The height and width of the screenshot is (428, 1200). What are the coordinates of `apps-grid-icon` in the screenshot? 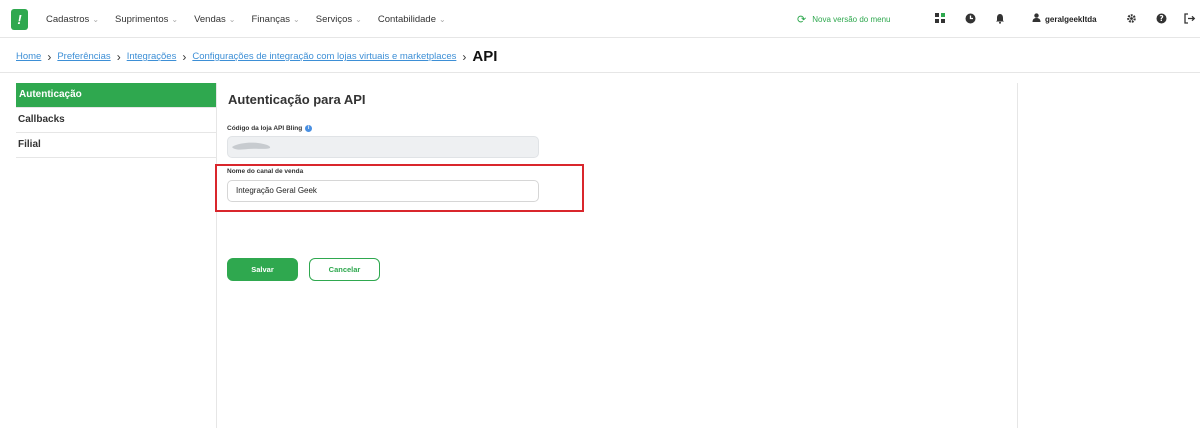 It's located at (940, 18).